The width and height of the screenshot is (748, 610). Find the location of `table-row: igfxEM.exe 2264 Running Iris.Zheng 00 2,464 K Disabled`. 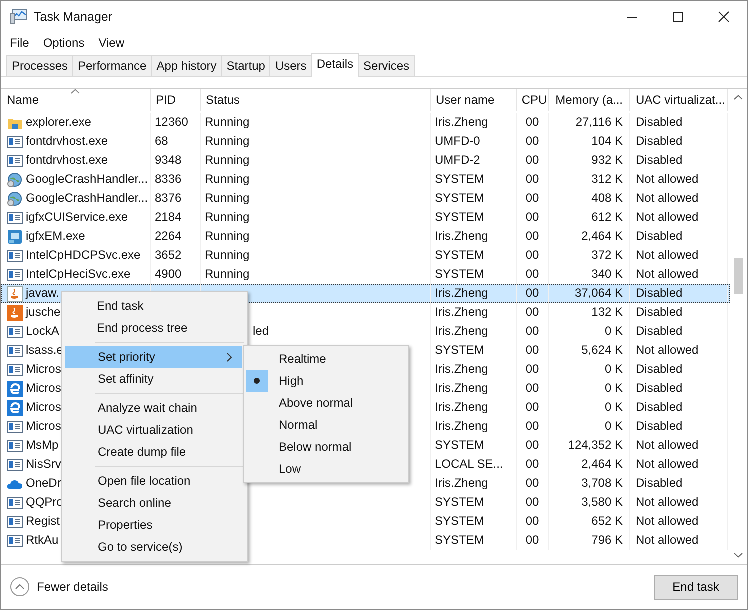

table-row: igfxEM.exe 2264 Running Iris.Zheng 00 2,464 K Disabled is located at coordinates (365, 236).